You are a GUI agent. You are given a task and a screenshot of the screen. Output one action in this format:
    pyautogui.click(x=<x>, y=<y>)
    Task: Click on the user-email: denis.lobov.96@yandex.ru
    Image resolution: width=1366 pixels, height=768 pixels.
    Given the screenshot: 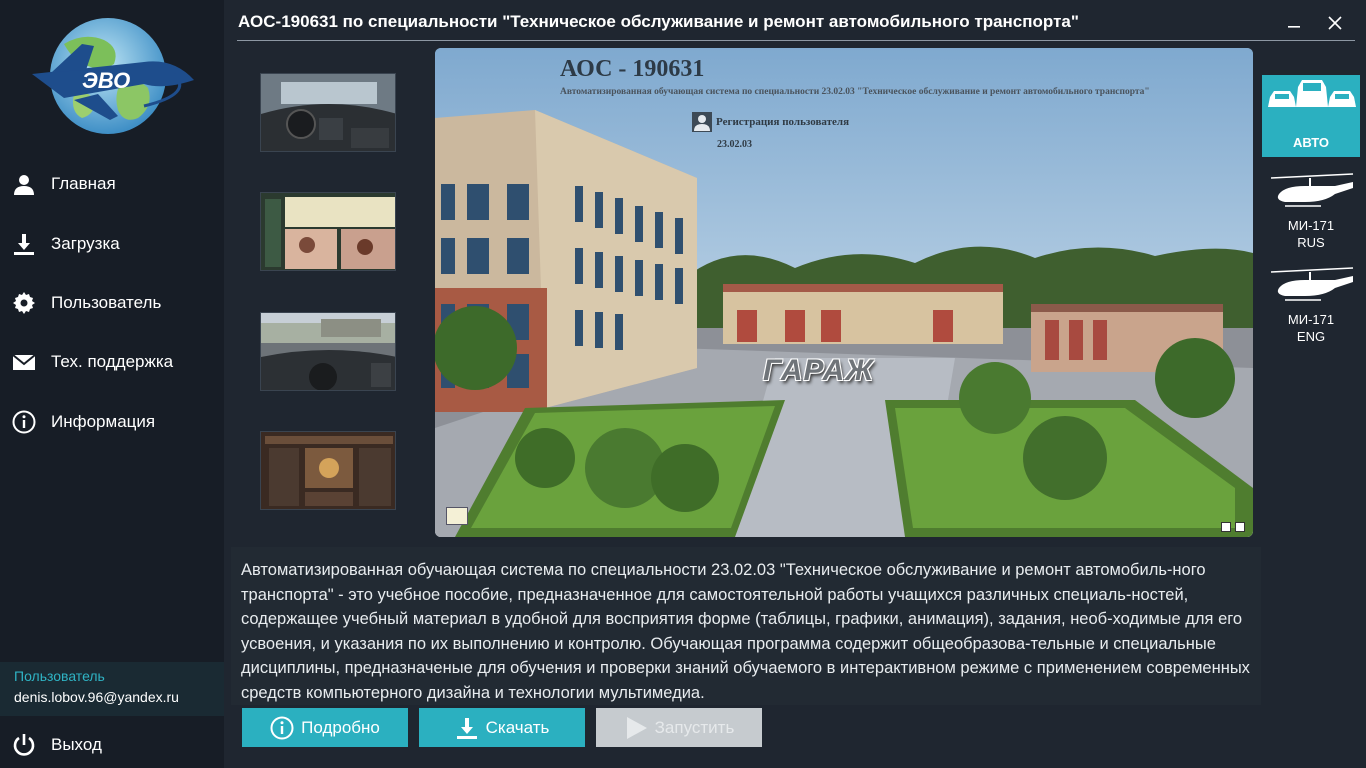 What is the action you would take?
    pyautogui.click(x=96, y=697)
    